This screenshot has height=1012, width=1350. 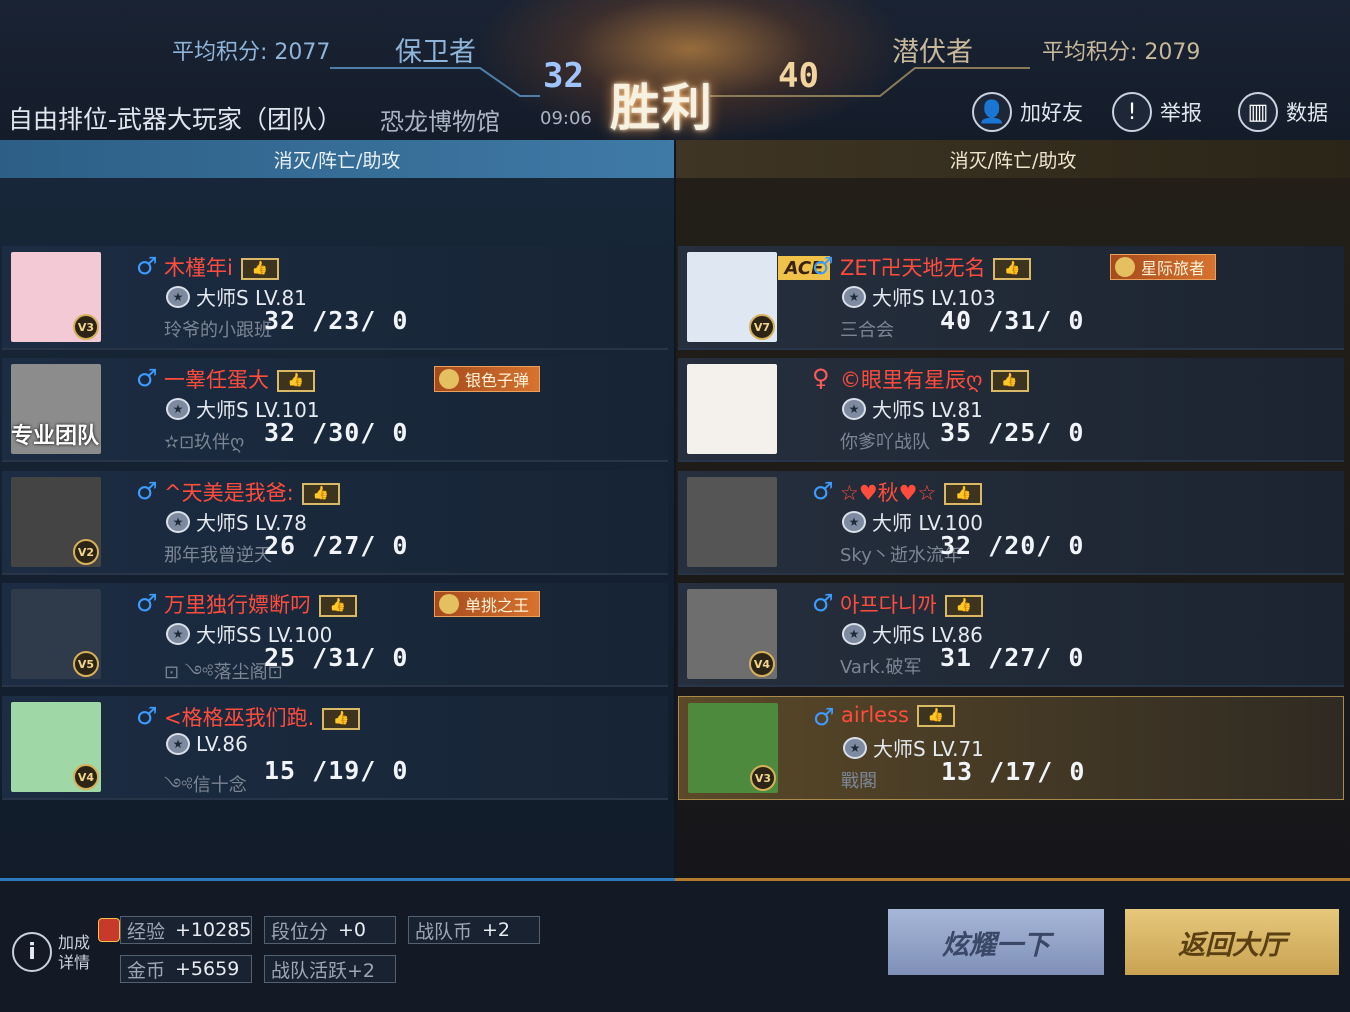 What do you see at coordinates (335, 523) in the screenshot?
I see `left-player-row: V2 ♂ ^天美是我爸: 👍 ★ 大师S LV.78 那年我曾逆天 26 /27/ 0` at bounding box center [335, 523].